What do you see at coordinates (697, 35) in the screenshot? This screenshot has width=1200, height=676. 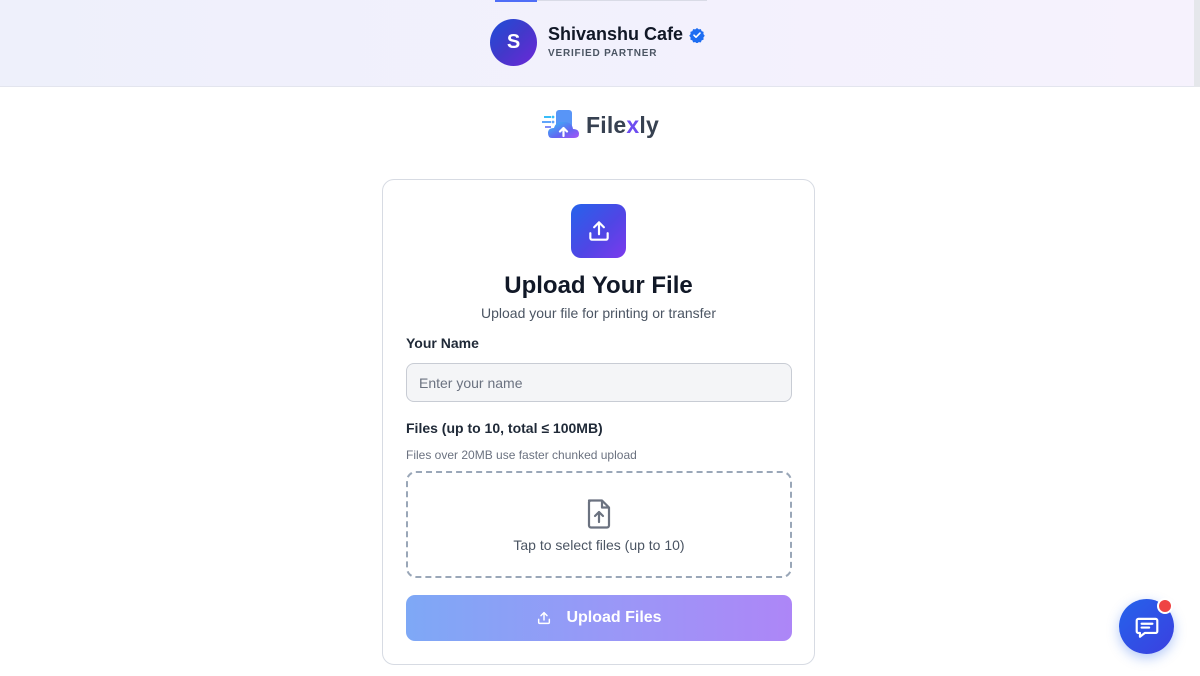 I see `verified-check-icon` at bounding box center [697, 35].